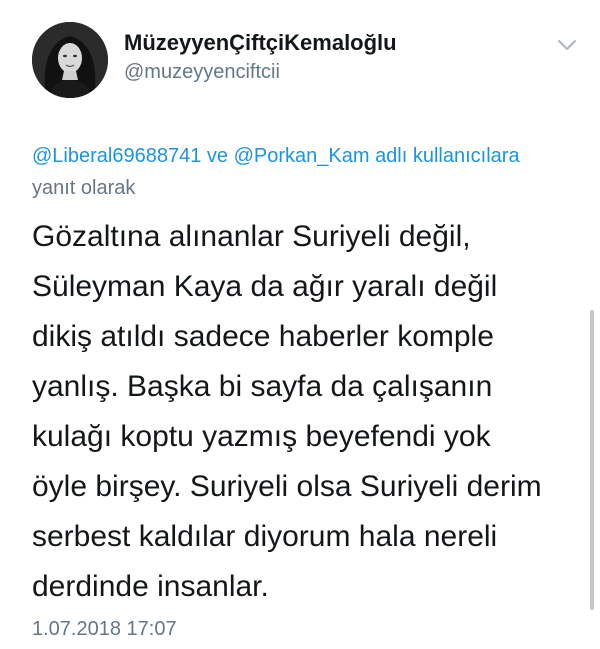 The height and width of the screenshot is (649, 600). I want to click on display-name: MüzeyyenÇiftçiKemaloğlu, so click(260, 43).